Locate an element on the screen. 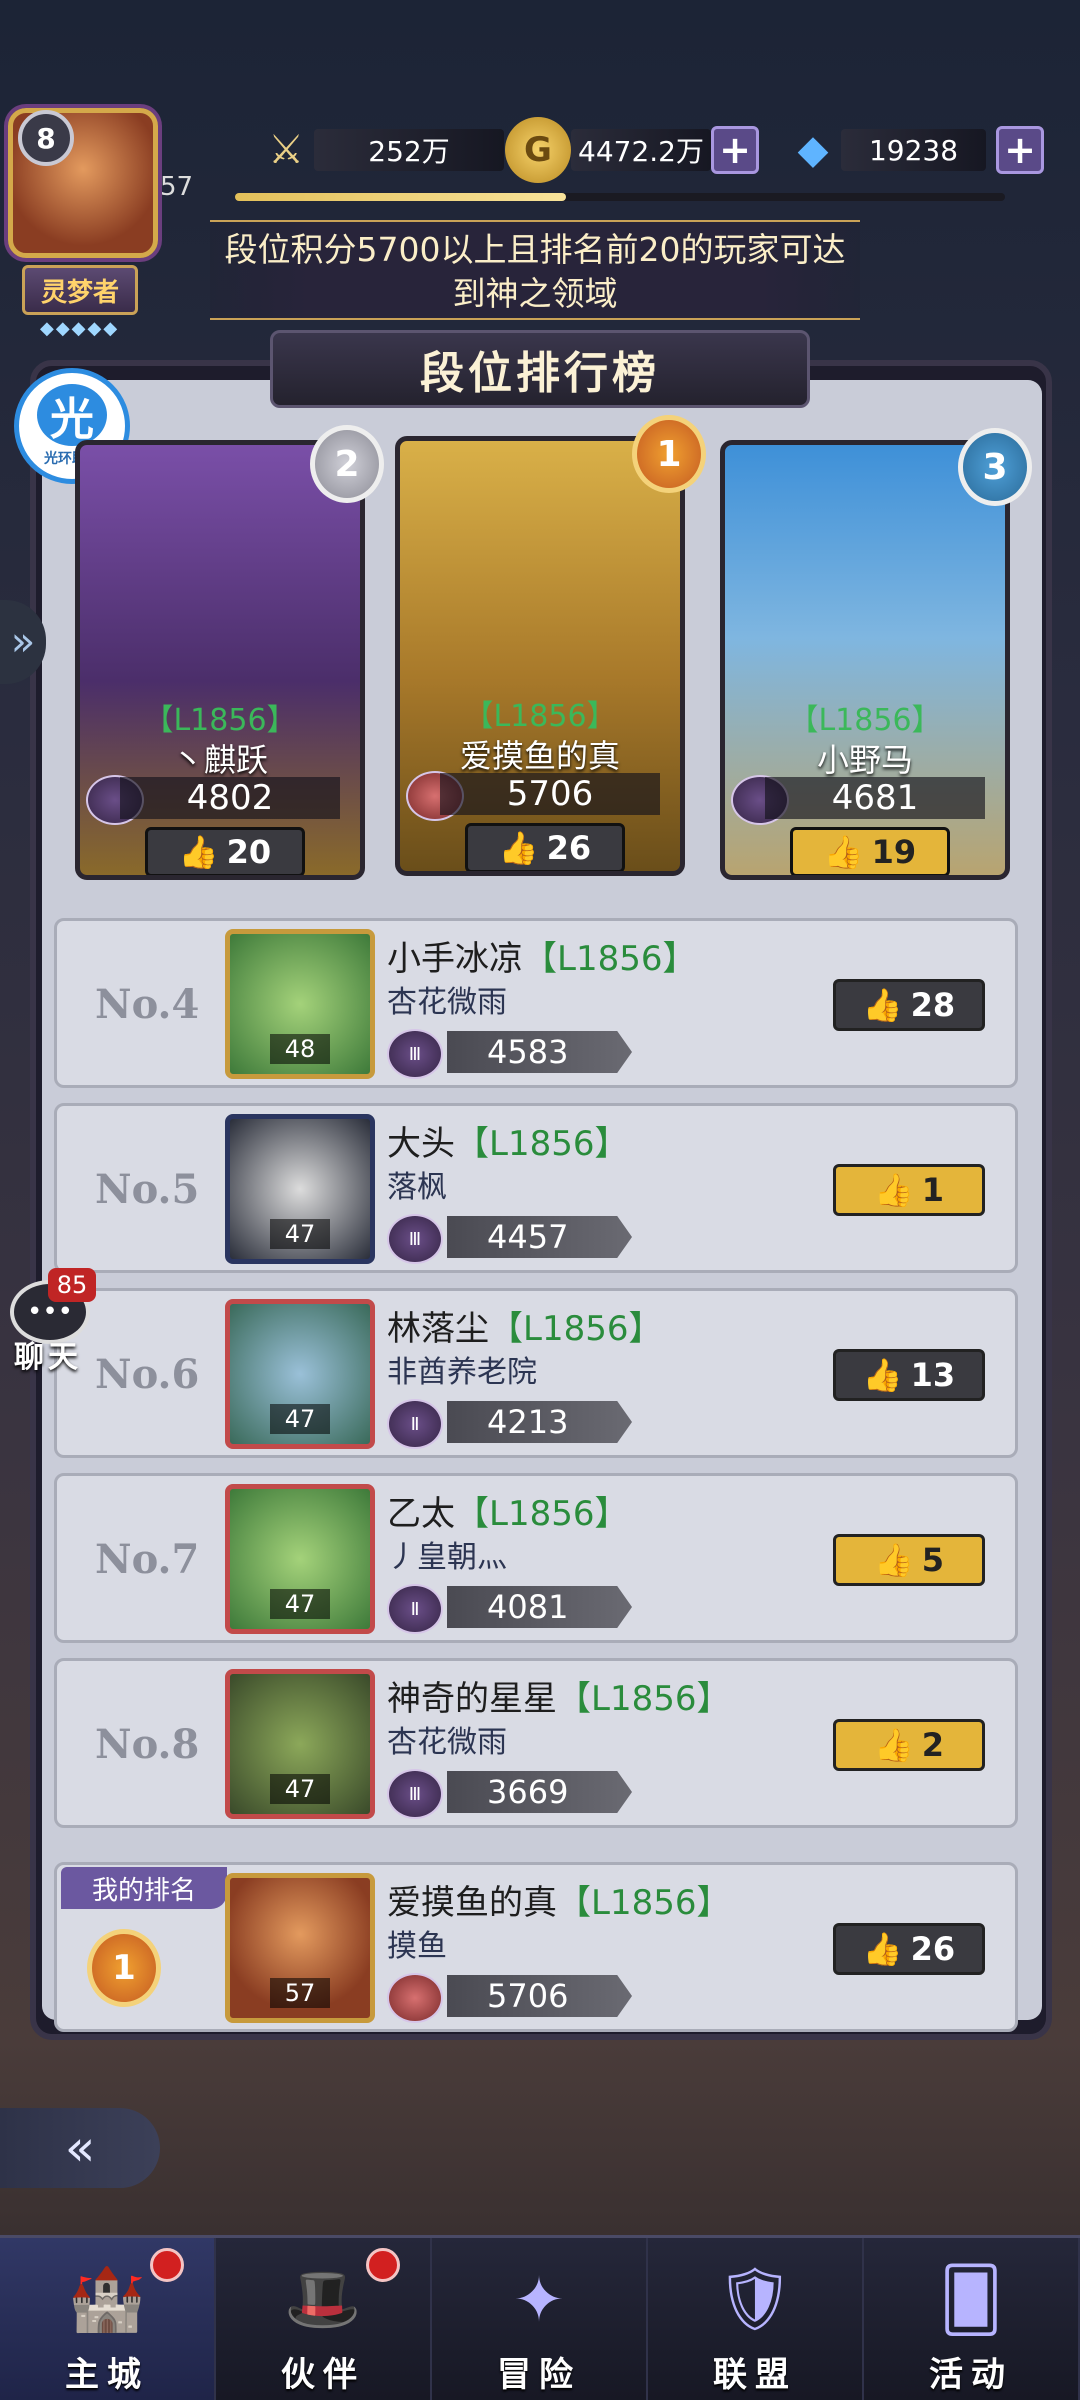 The height and width of the screenshot is (2400, 1080). podium-rank-3: 【L1856】 小野马 4681 👍 19 is located at coordinates (865, 660).